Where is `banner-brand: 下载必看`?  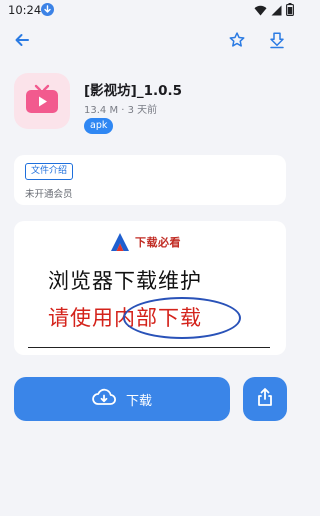
banner-brand: 下载必看 is located at coordinates (158, 242).